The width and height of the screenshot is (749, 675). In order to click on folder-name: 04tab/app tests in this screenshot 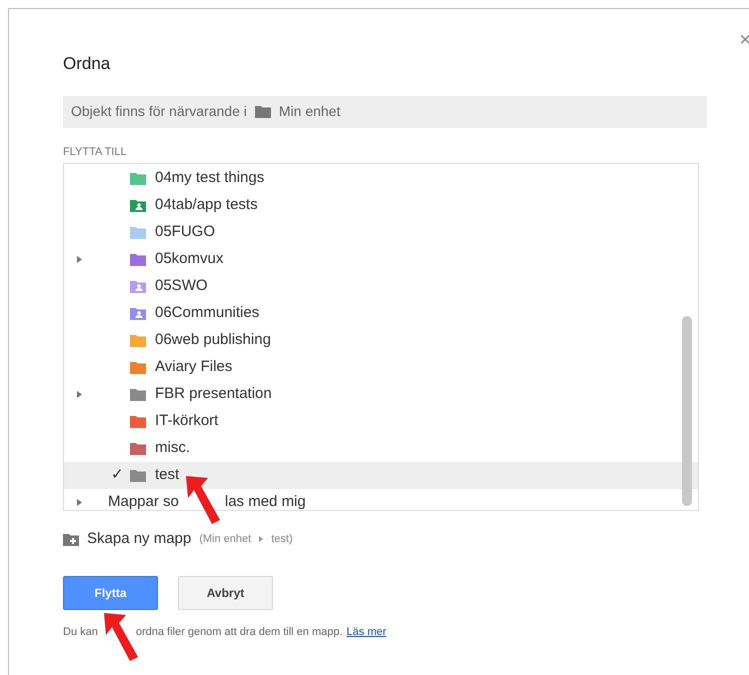, I will do `click(206, 205)`.